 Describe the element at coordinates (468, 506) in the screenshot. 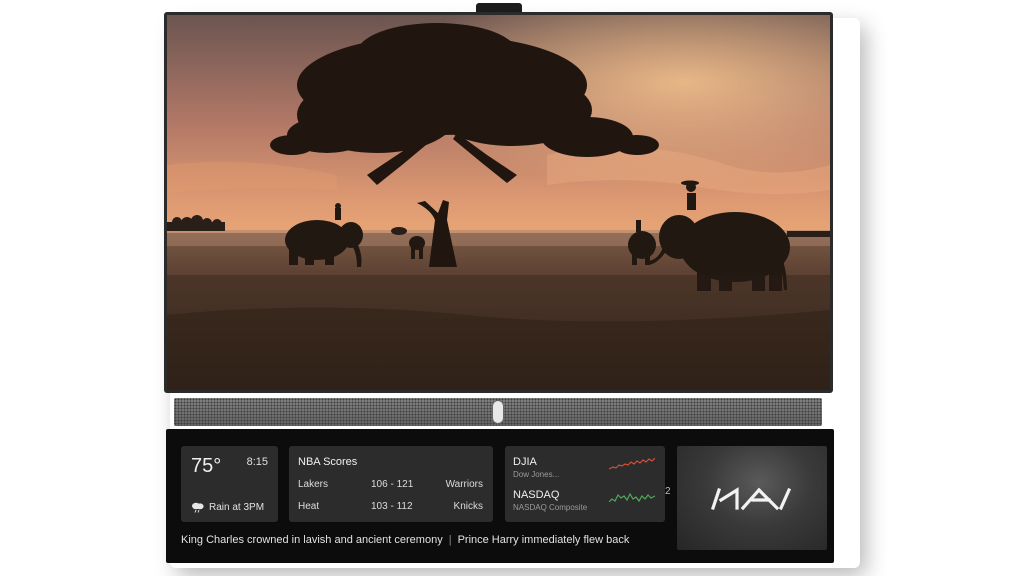

I see `team-away: Knicks` at that location.